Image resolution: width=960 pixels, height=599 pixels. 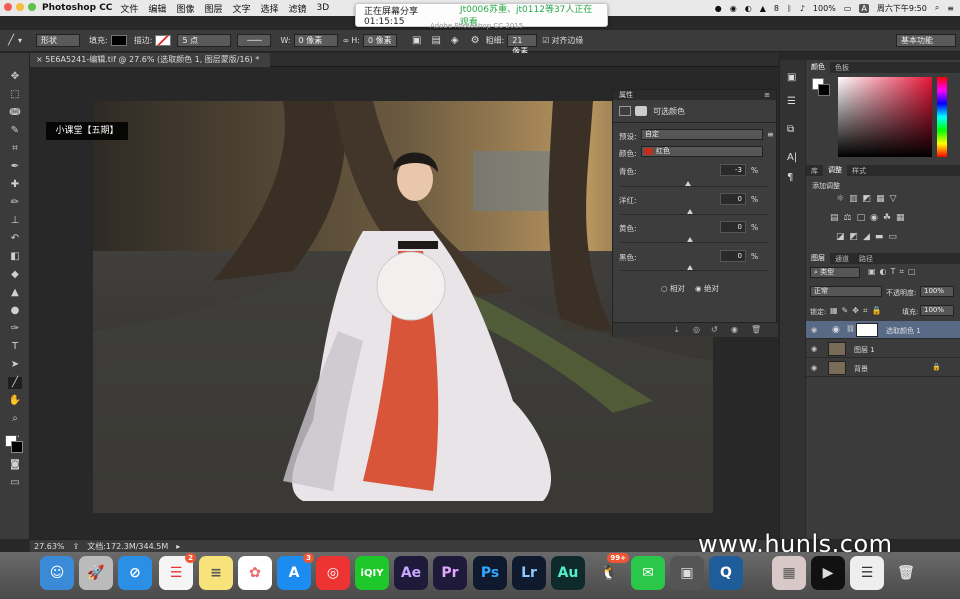 What do you see at coordinates (178, 546) in the screenshot?
I see `status-menu-arrow-icon: ▸` at bounding box center [178, 546].